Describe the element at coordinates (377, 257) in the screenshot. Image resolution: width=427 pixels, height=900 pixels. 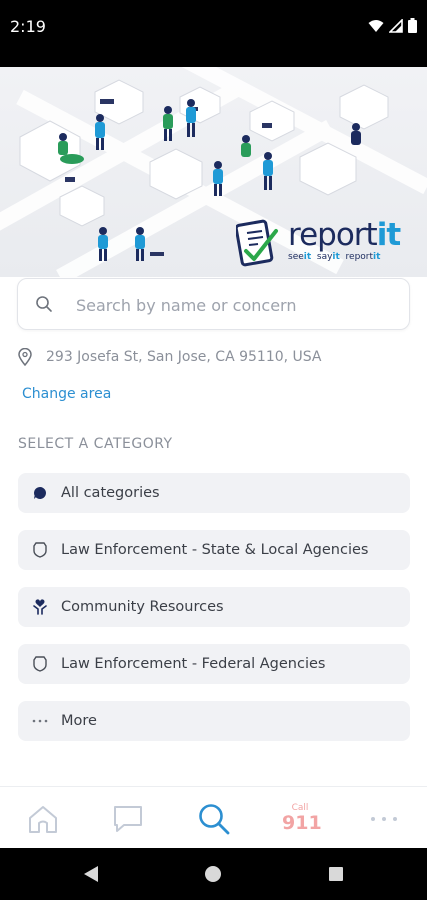
I see `tag-it-3: it` at that location.